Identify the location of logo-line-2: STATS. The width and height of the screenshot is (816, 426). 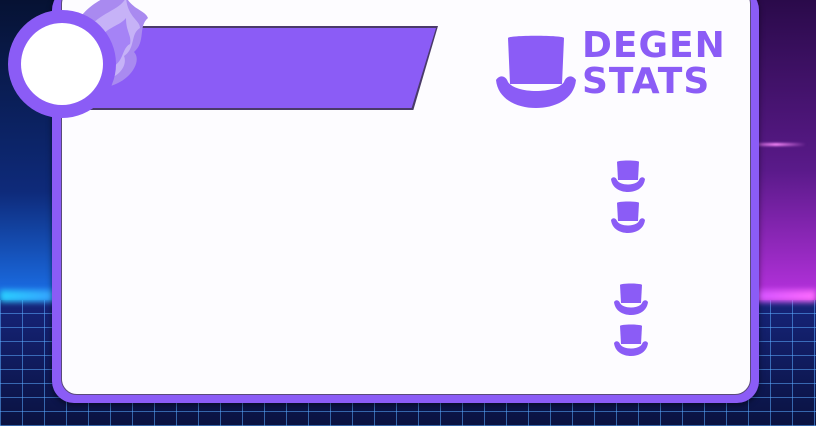
(646, 81).